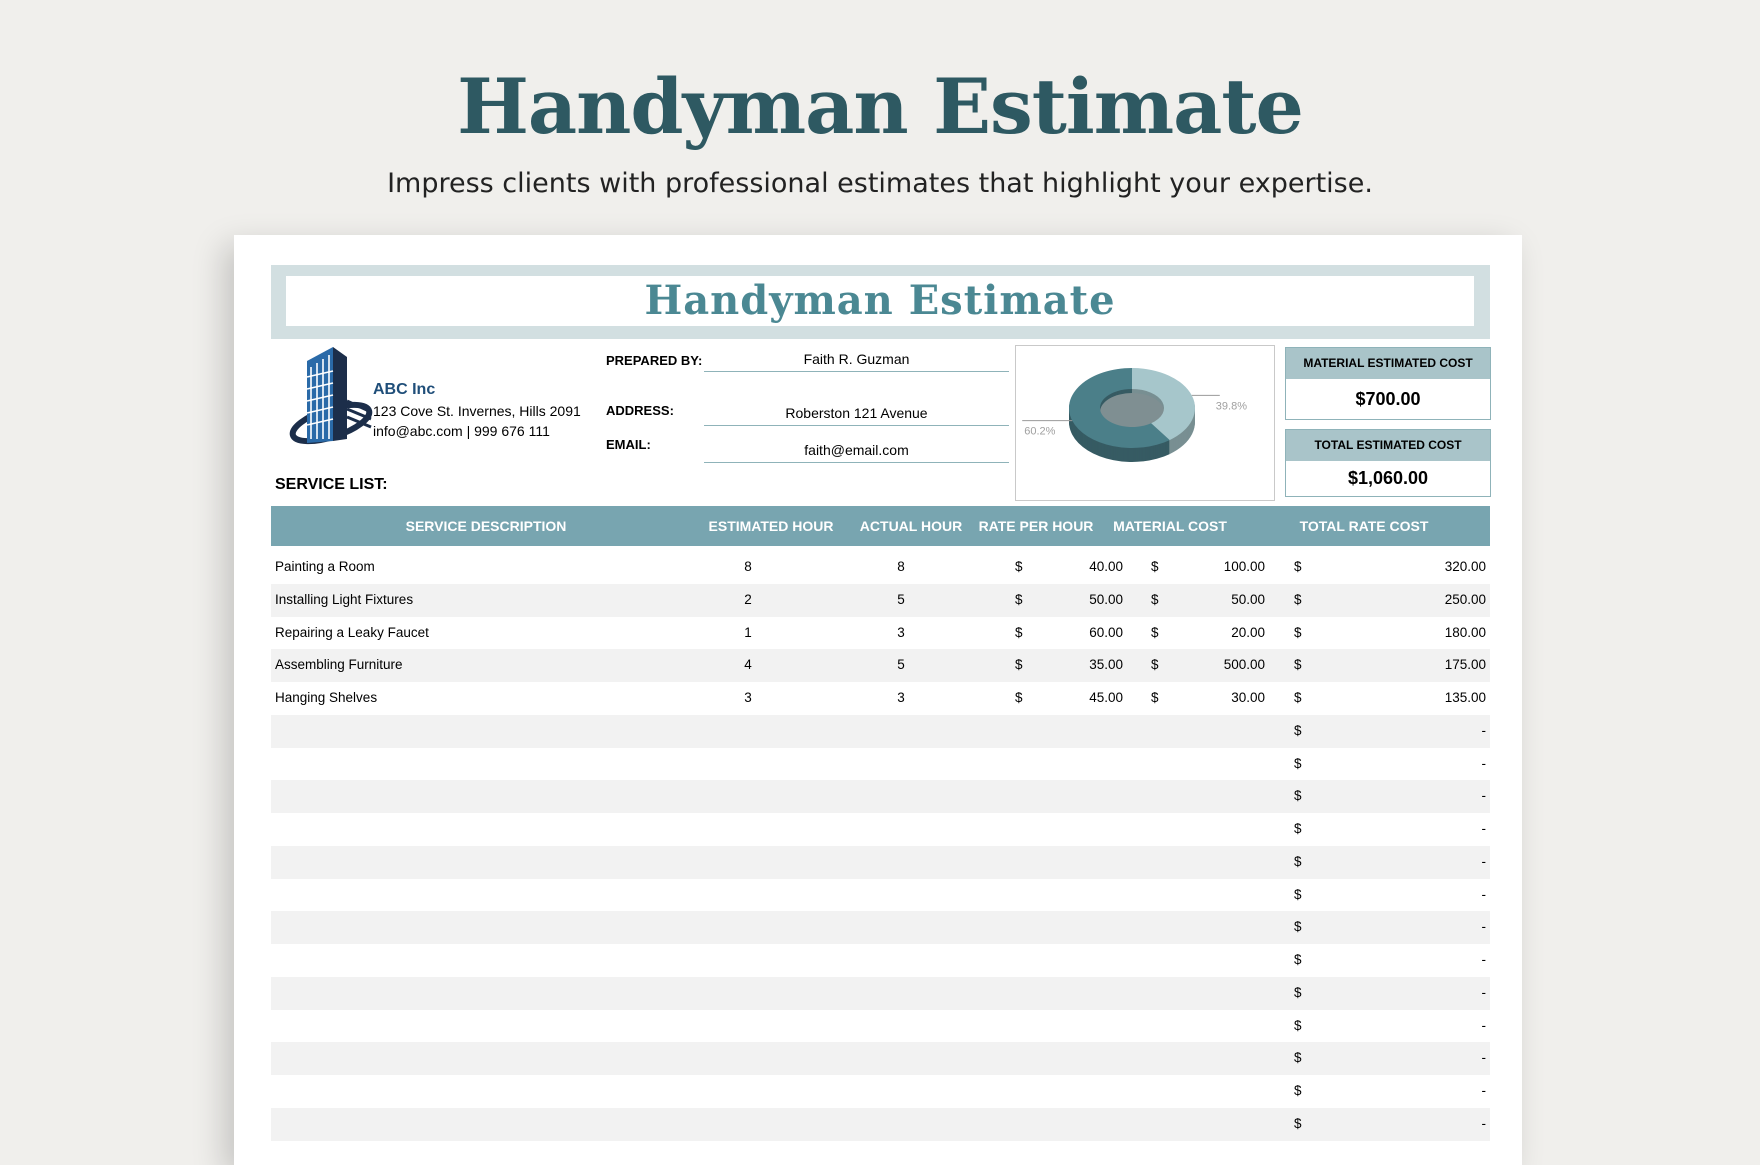  What do you see at coordinates (1248, 632) in the screenshot?
I see `cell-material-cost: 20.00` at bounding box center [1248, 632].